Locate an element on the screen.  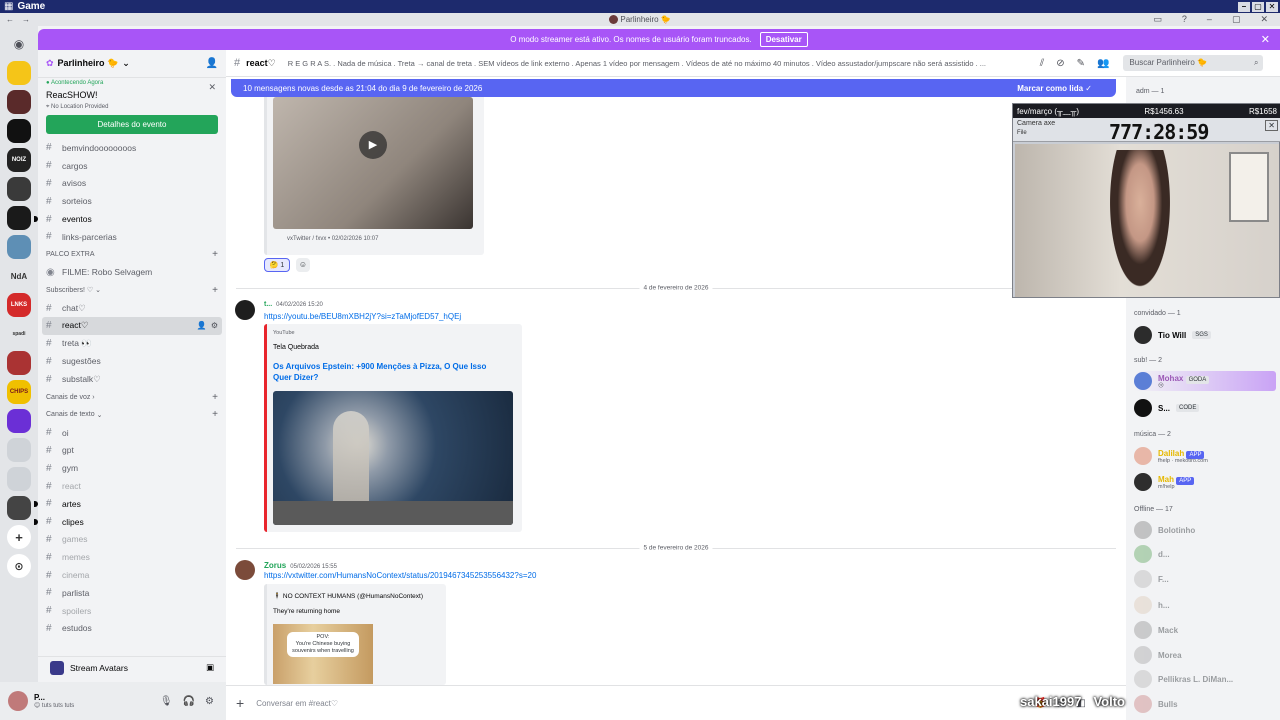
mark-as-read-button: Marcar como lida ✓ is located at coordinates (1066, 88).